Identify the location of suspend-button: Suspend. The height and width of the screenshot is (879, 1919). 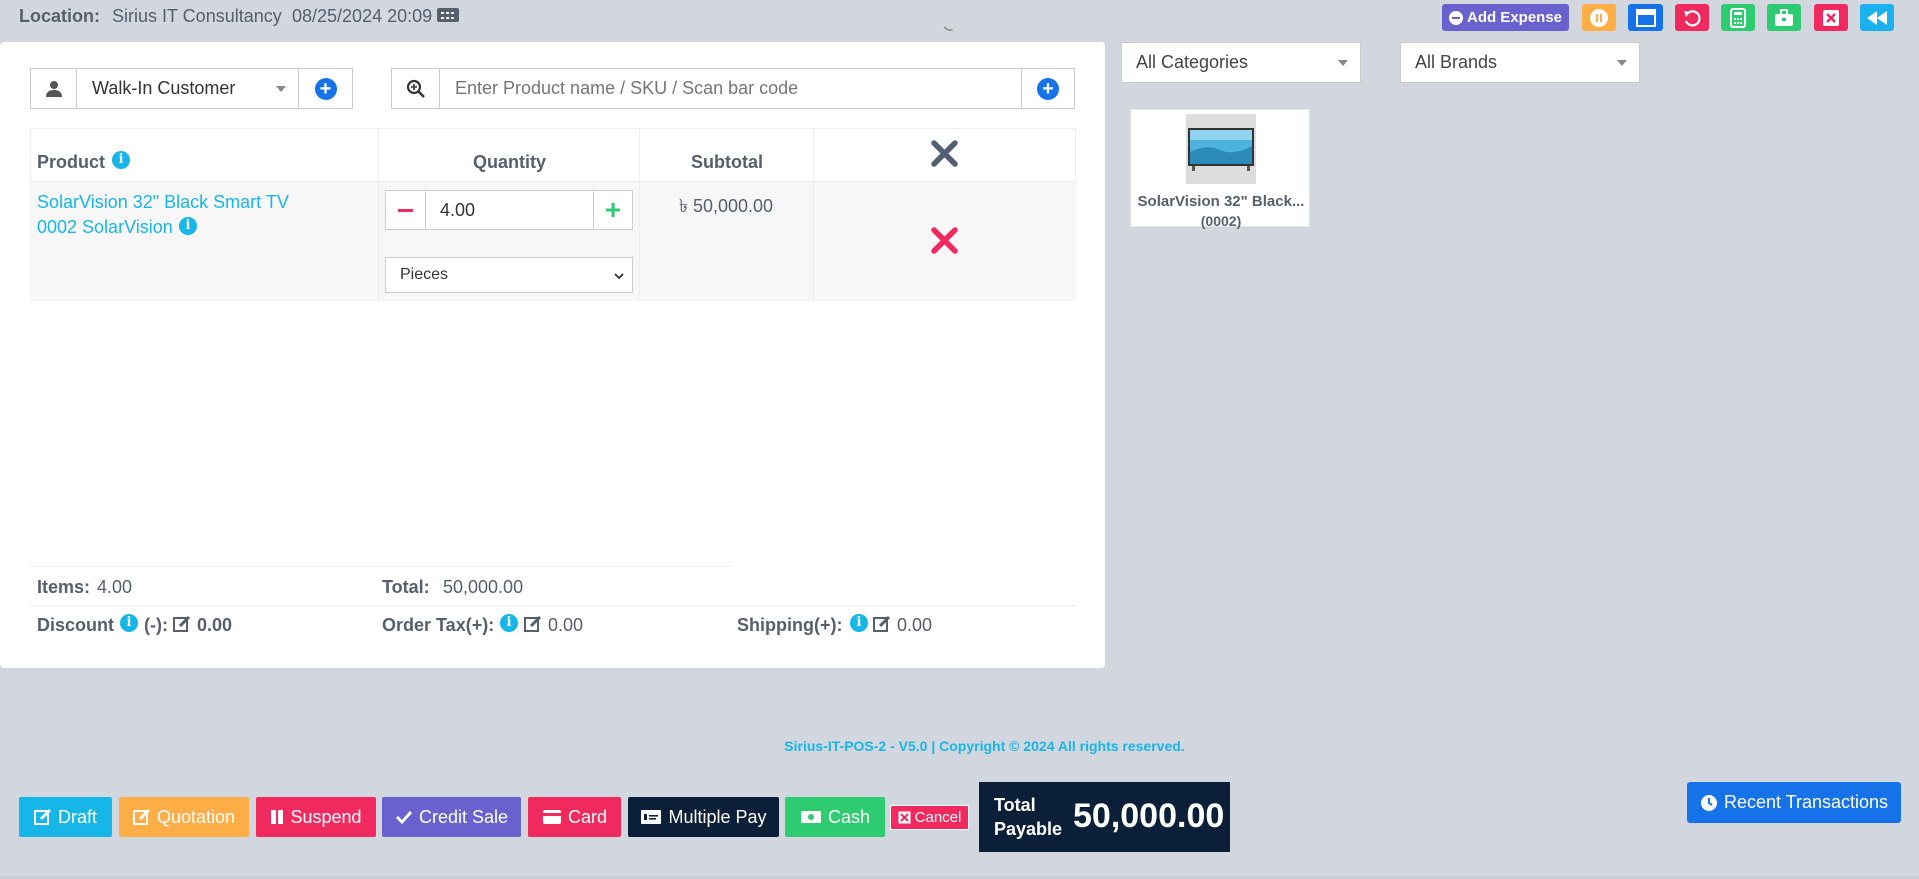
(316, 817).